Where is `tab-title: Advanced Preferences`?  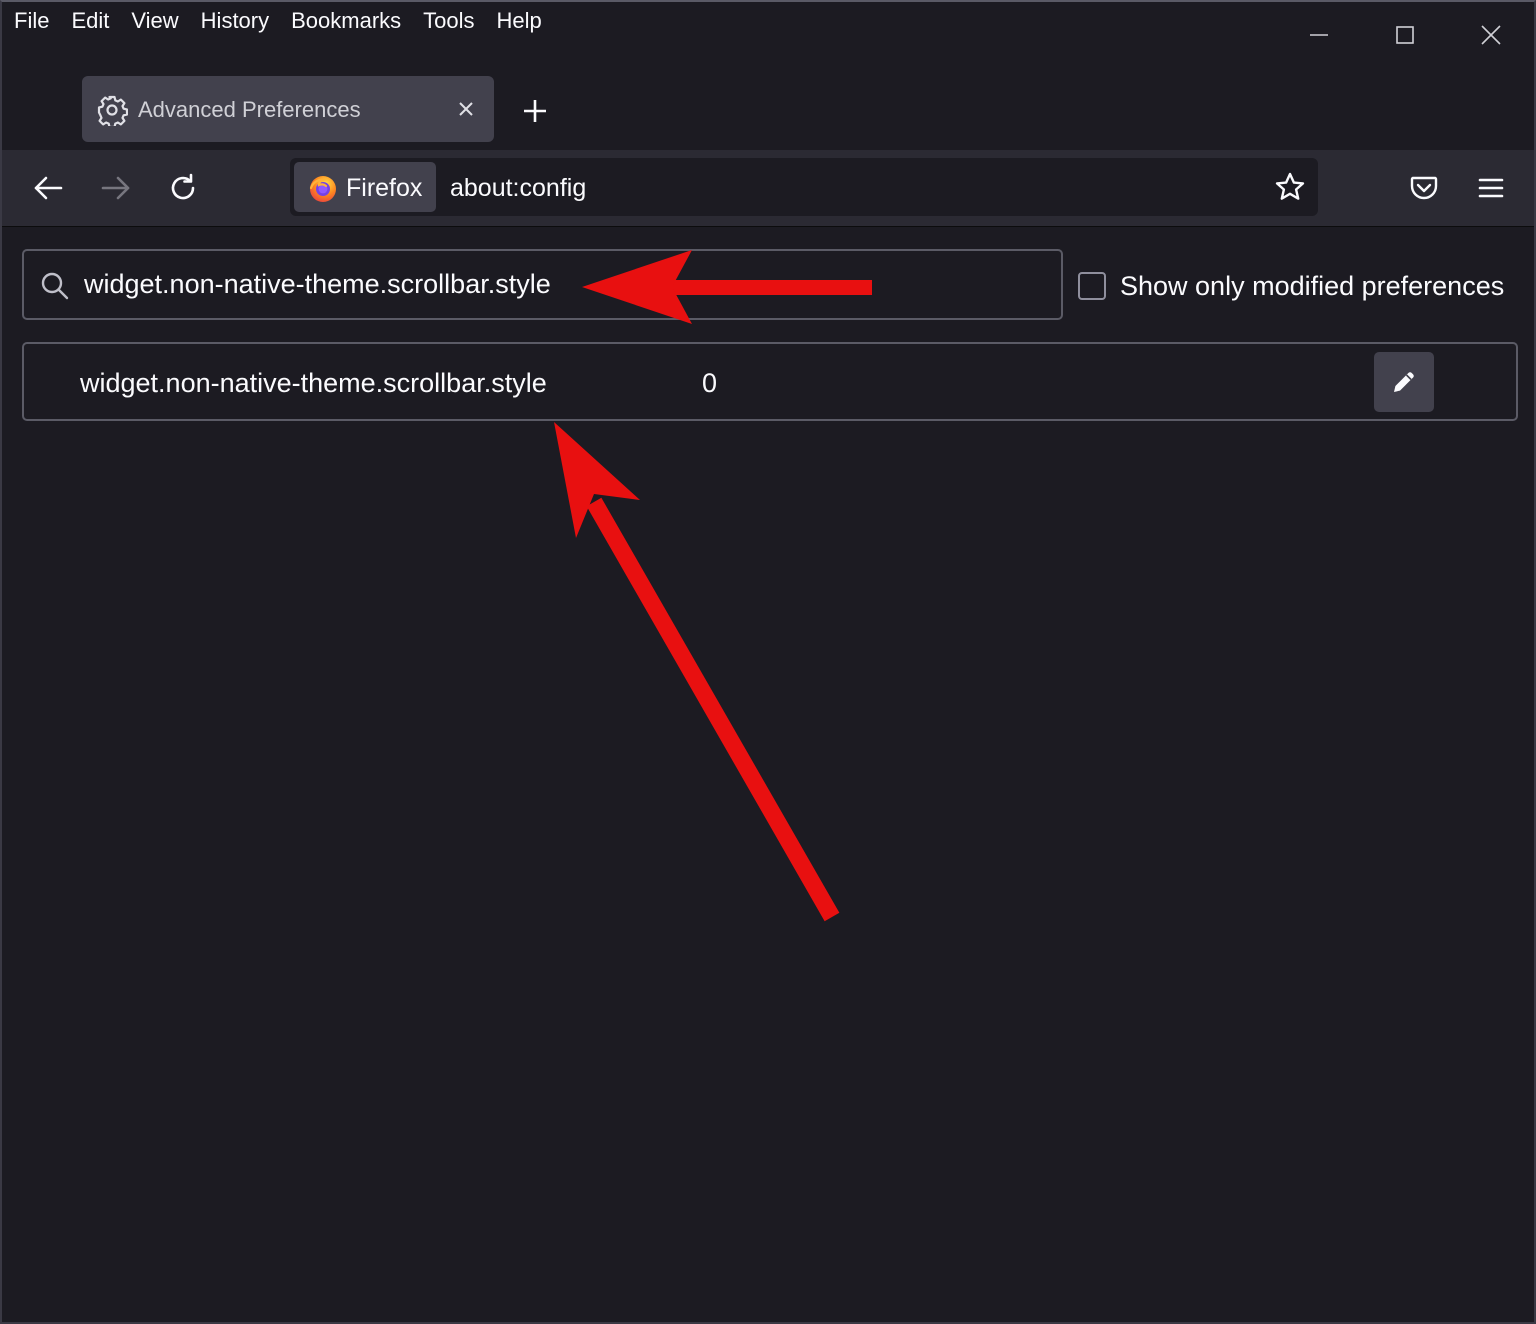 tab-title: Advanced Preferences is located at coordinates (249, 109).